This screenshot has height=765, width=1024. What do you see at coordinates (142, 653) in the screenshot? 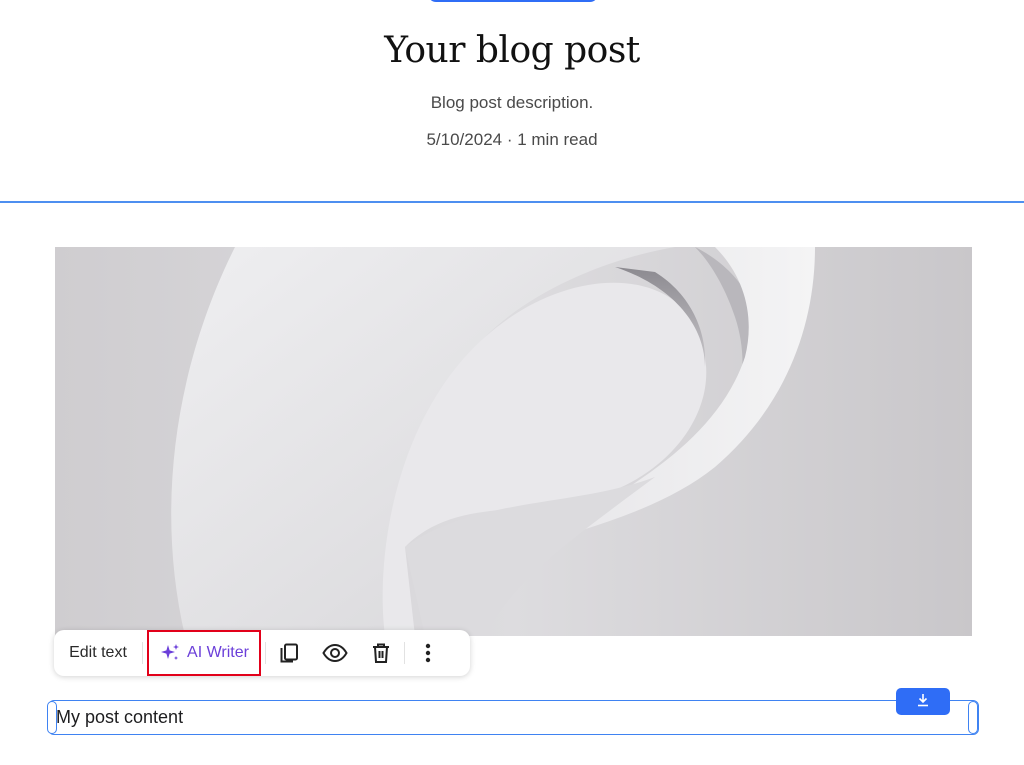
I see `toolbar-divider` at bounding box center [142, 653].